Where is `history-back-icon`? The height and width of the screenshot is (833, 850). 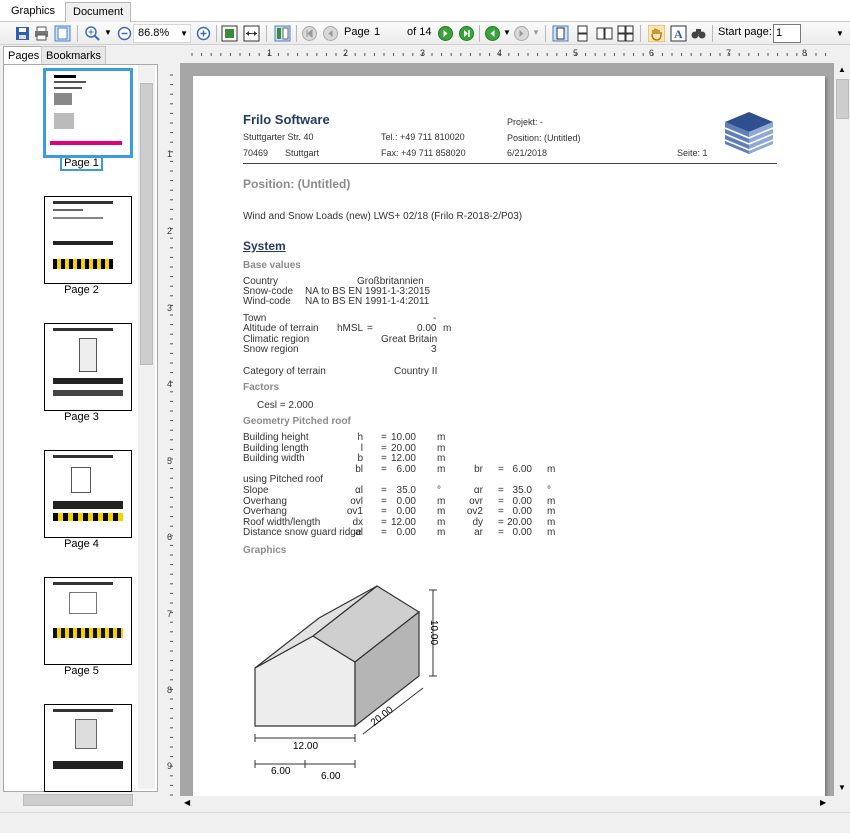 history-back-icon is located at coordinates (492, 33).